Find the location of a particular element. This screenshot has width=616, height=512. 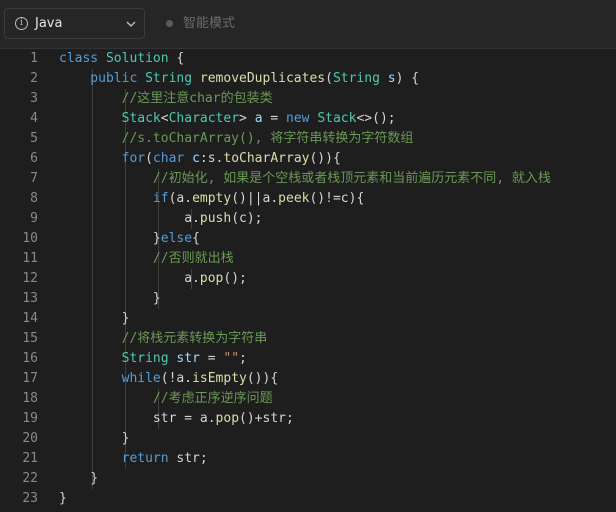

code-token: s is located at coordinates (391, 78).